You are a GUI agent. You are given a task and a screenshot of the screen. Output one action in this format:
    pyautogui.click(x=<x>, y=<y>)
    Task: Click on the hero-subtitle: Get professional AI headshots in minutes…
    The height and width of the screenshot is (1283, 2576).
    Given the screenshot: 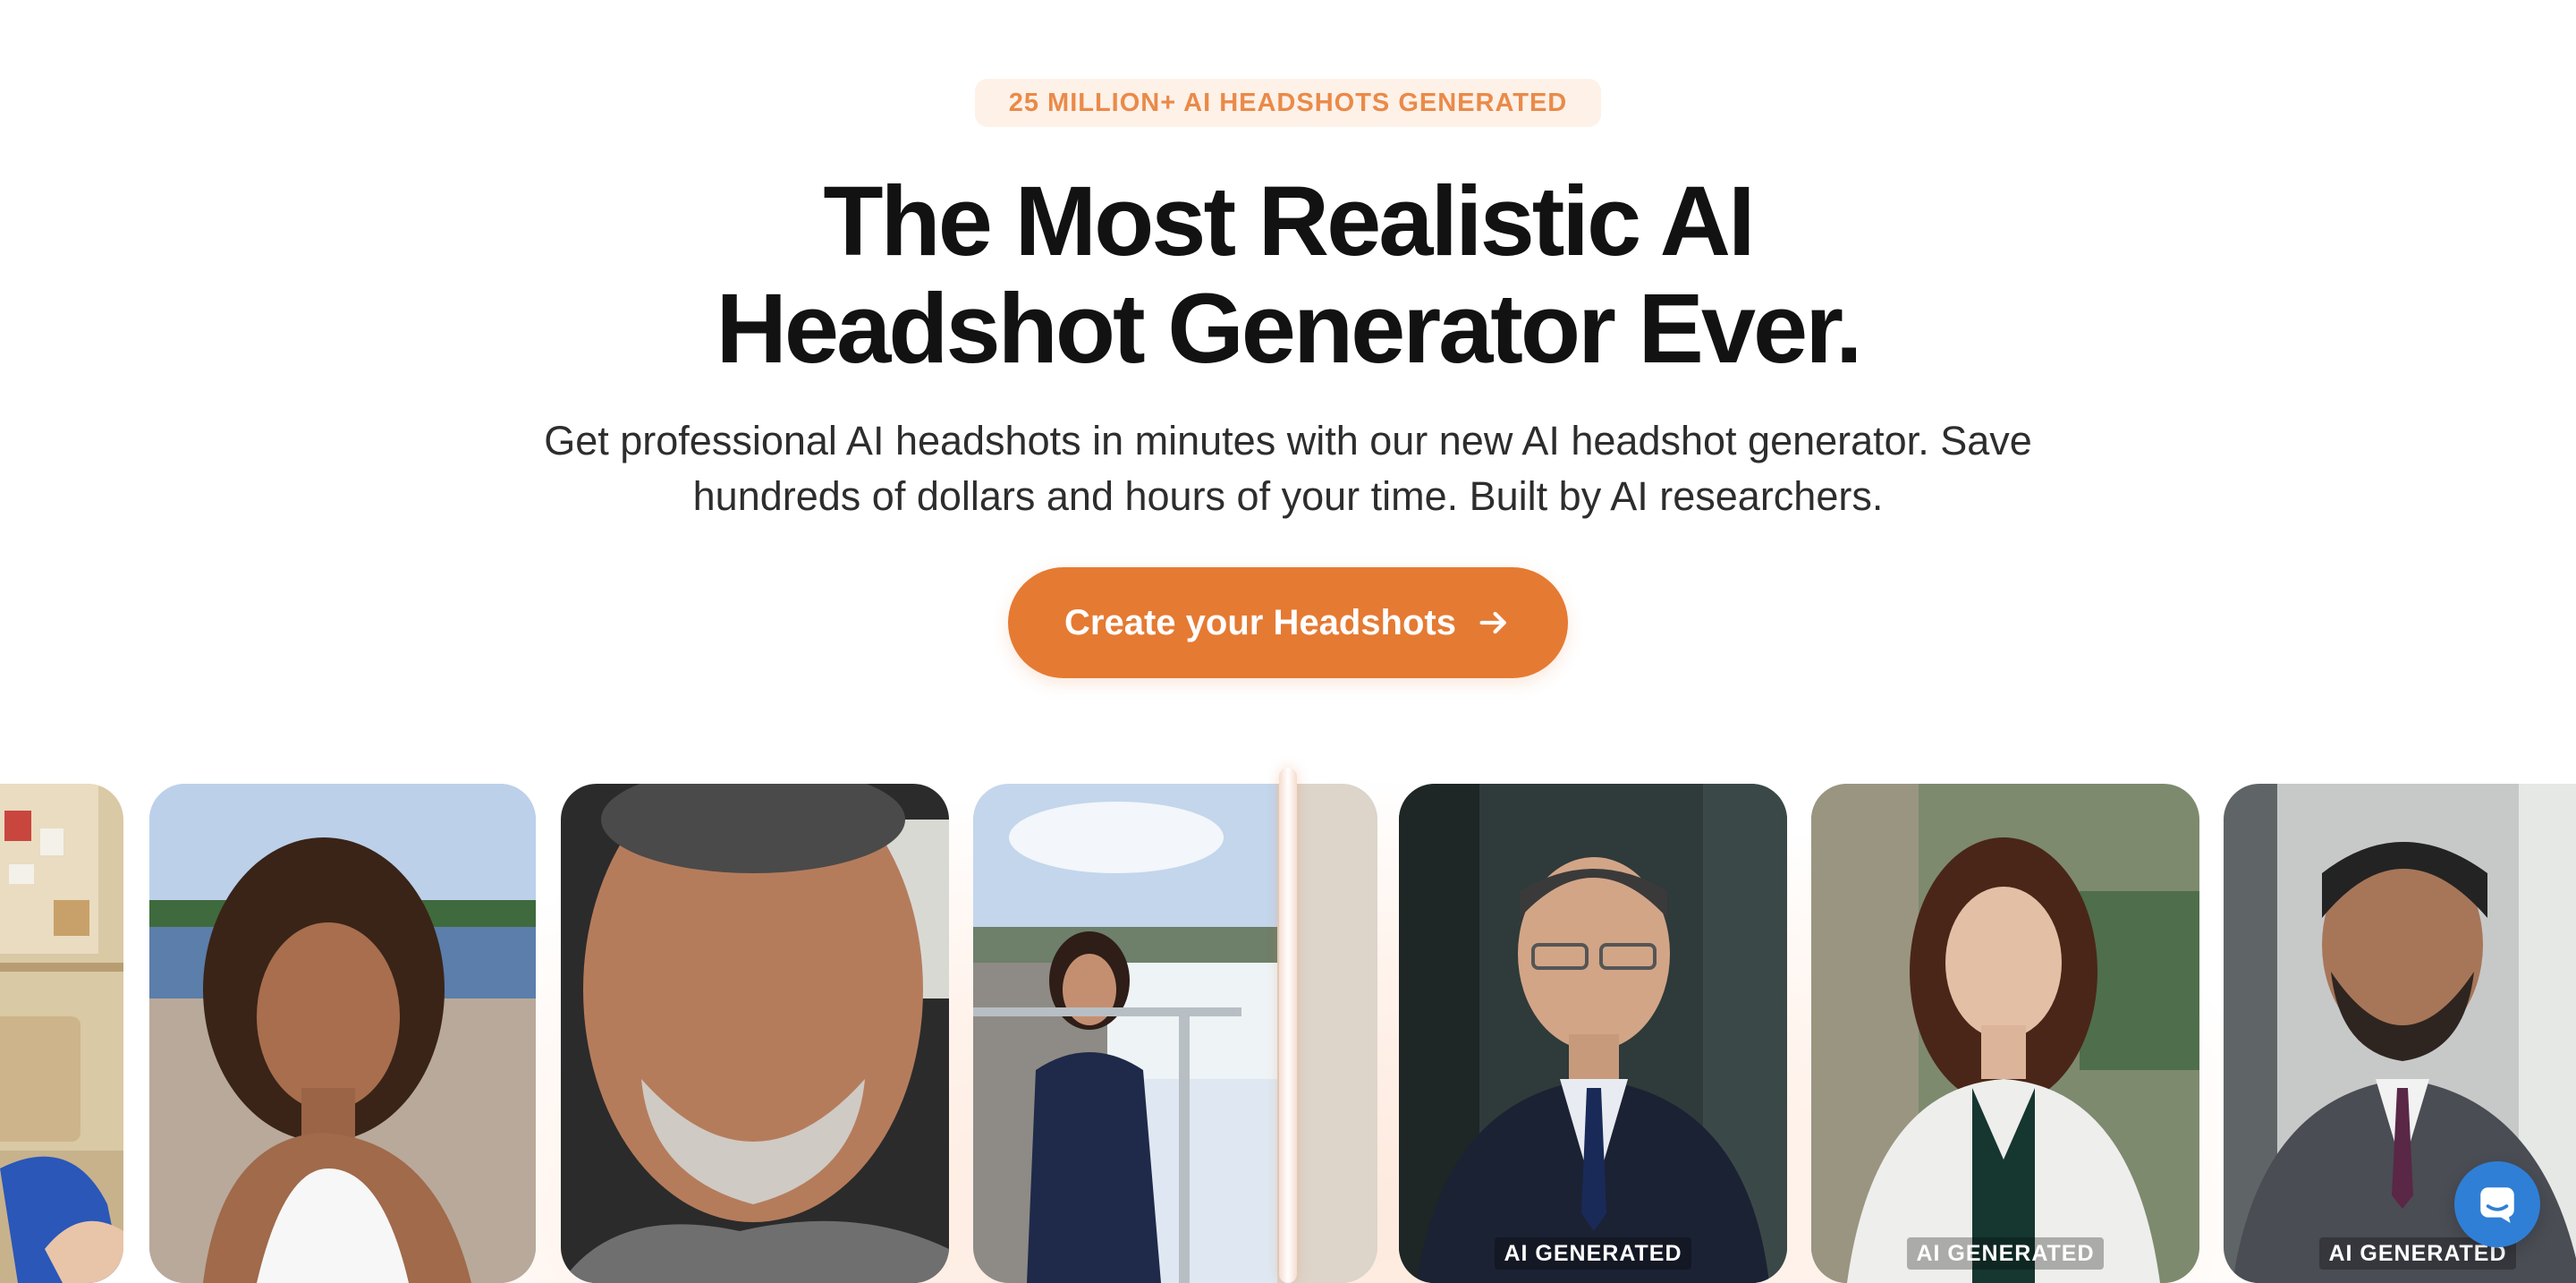 What is the action you would take?
    pyautogui.click(x=1288, y=468)
    